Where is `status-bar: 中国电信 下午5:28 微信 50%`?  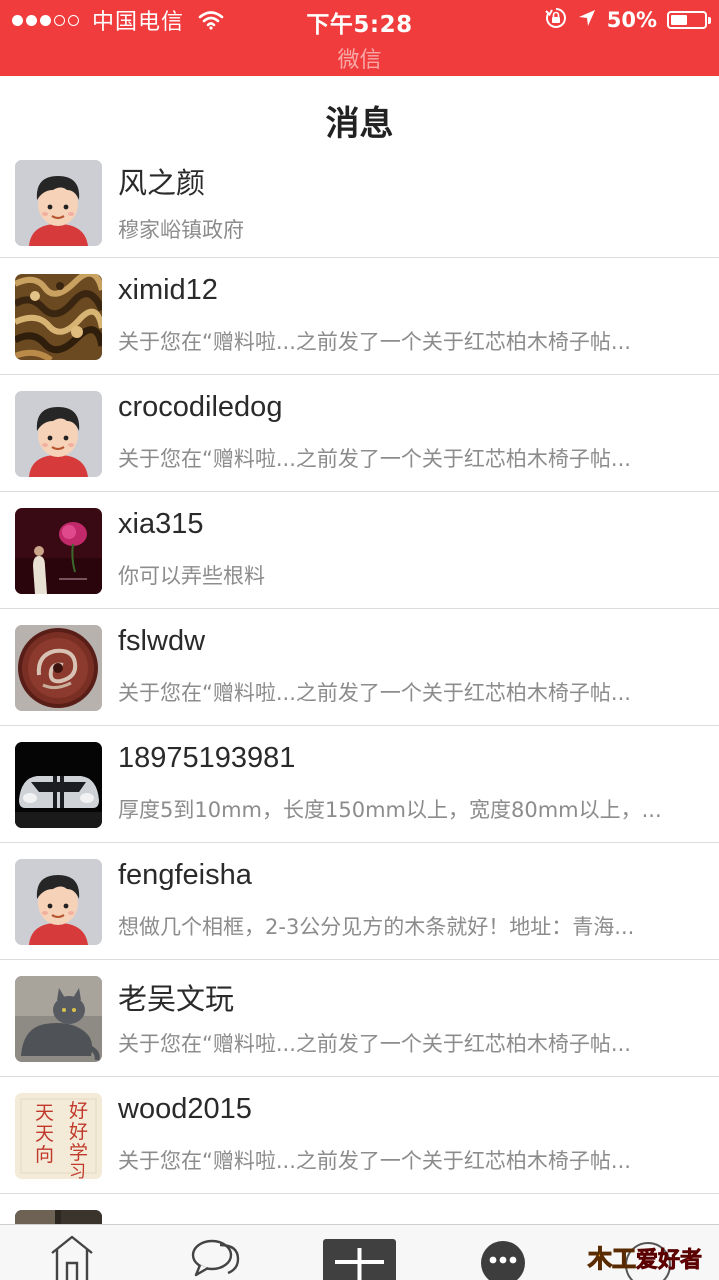 status-bar: 中国电信 下午5:28 微信 50% is located at coordinates (359, 38).